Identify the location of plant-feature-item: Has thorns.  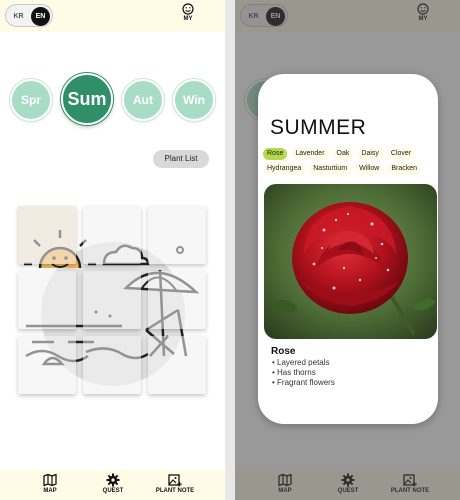
(303, 373).